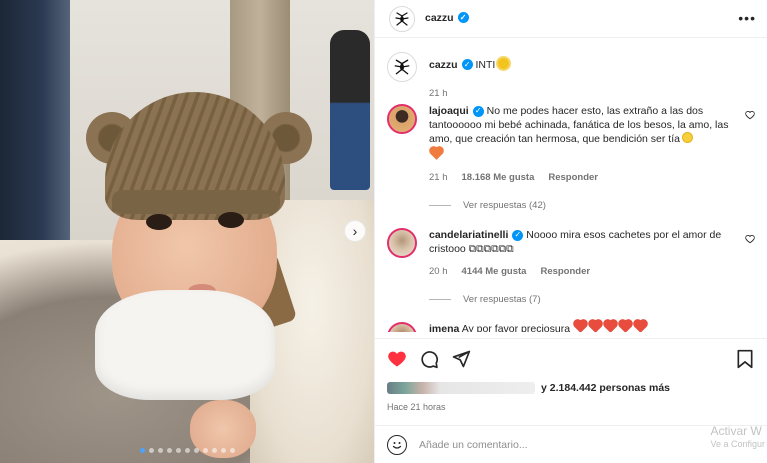 The image size is (767, 463). I want to click on liked-by-avatars-blurred, so click(461, 388).